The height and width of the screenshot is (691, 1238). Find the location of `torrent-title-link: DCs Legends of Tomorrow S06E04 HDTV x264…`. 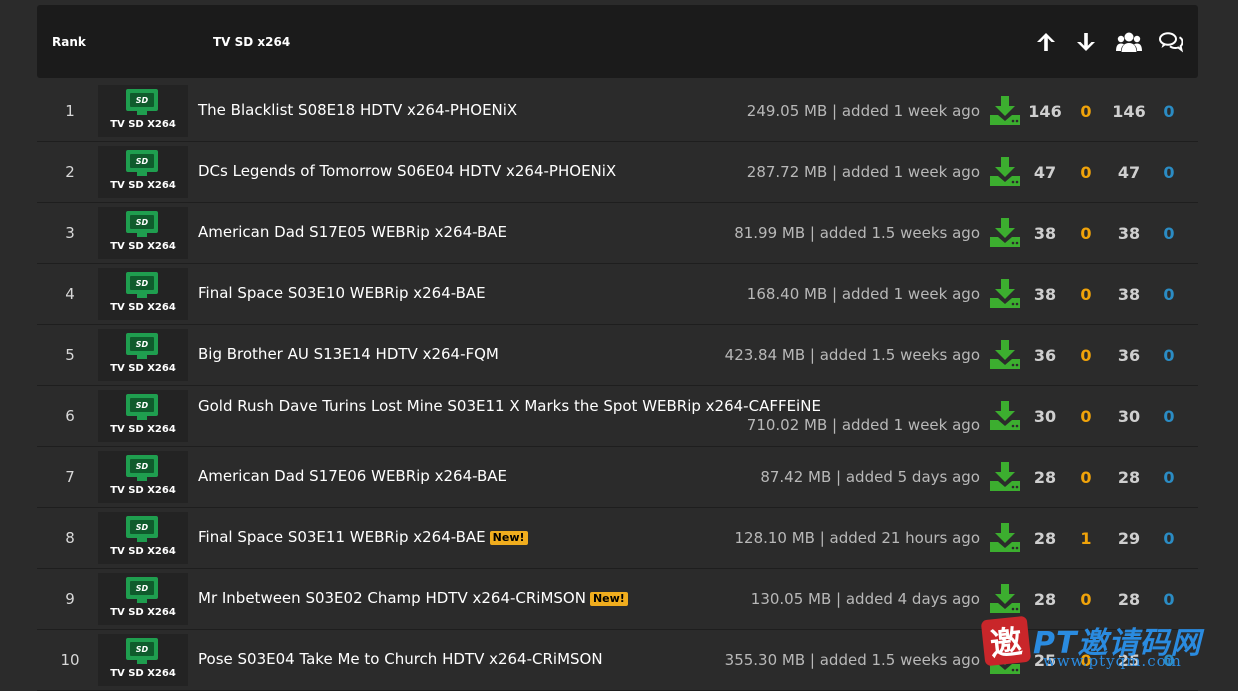

torrent-title-link: DCs Legends of Tomorrow S06E04 HDTV x264… is located at coordinates (407, 171).